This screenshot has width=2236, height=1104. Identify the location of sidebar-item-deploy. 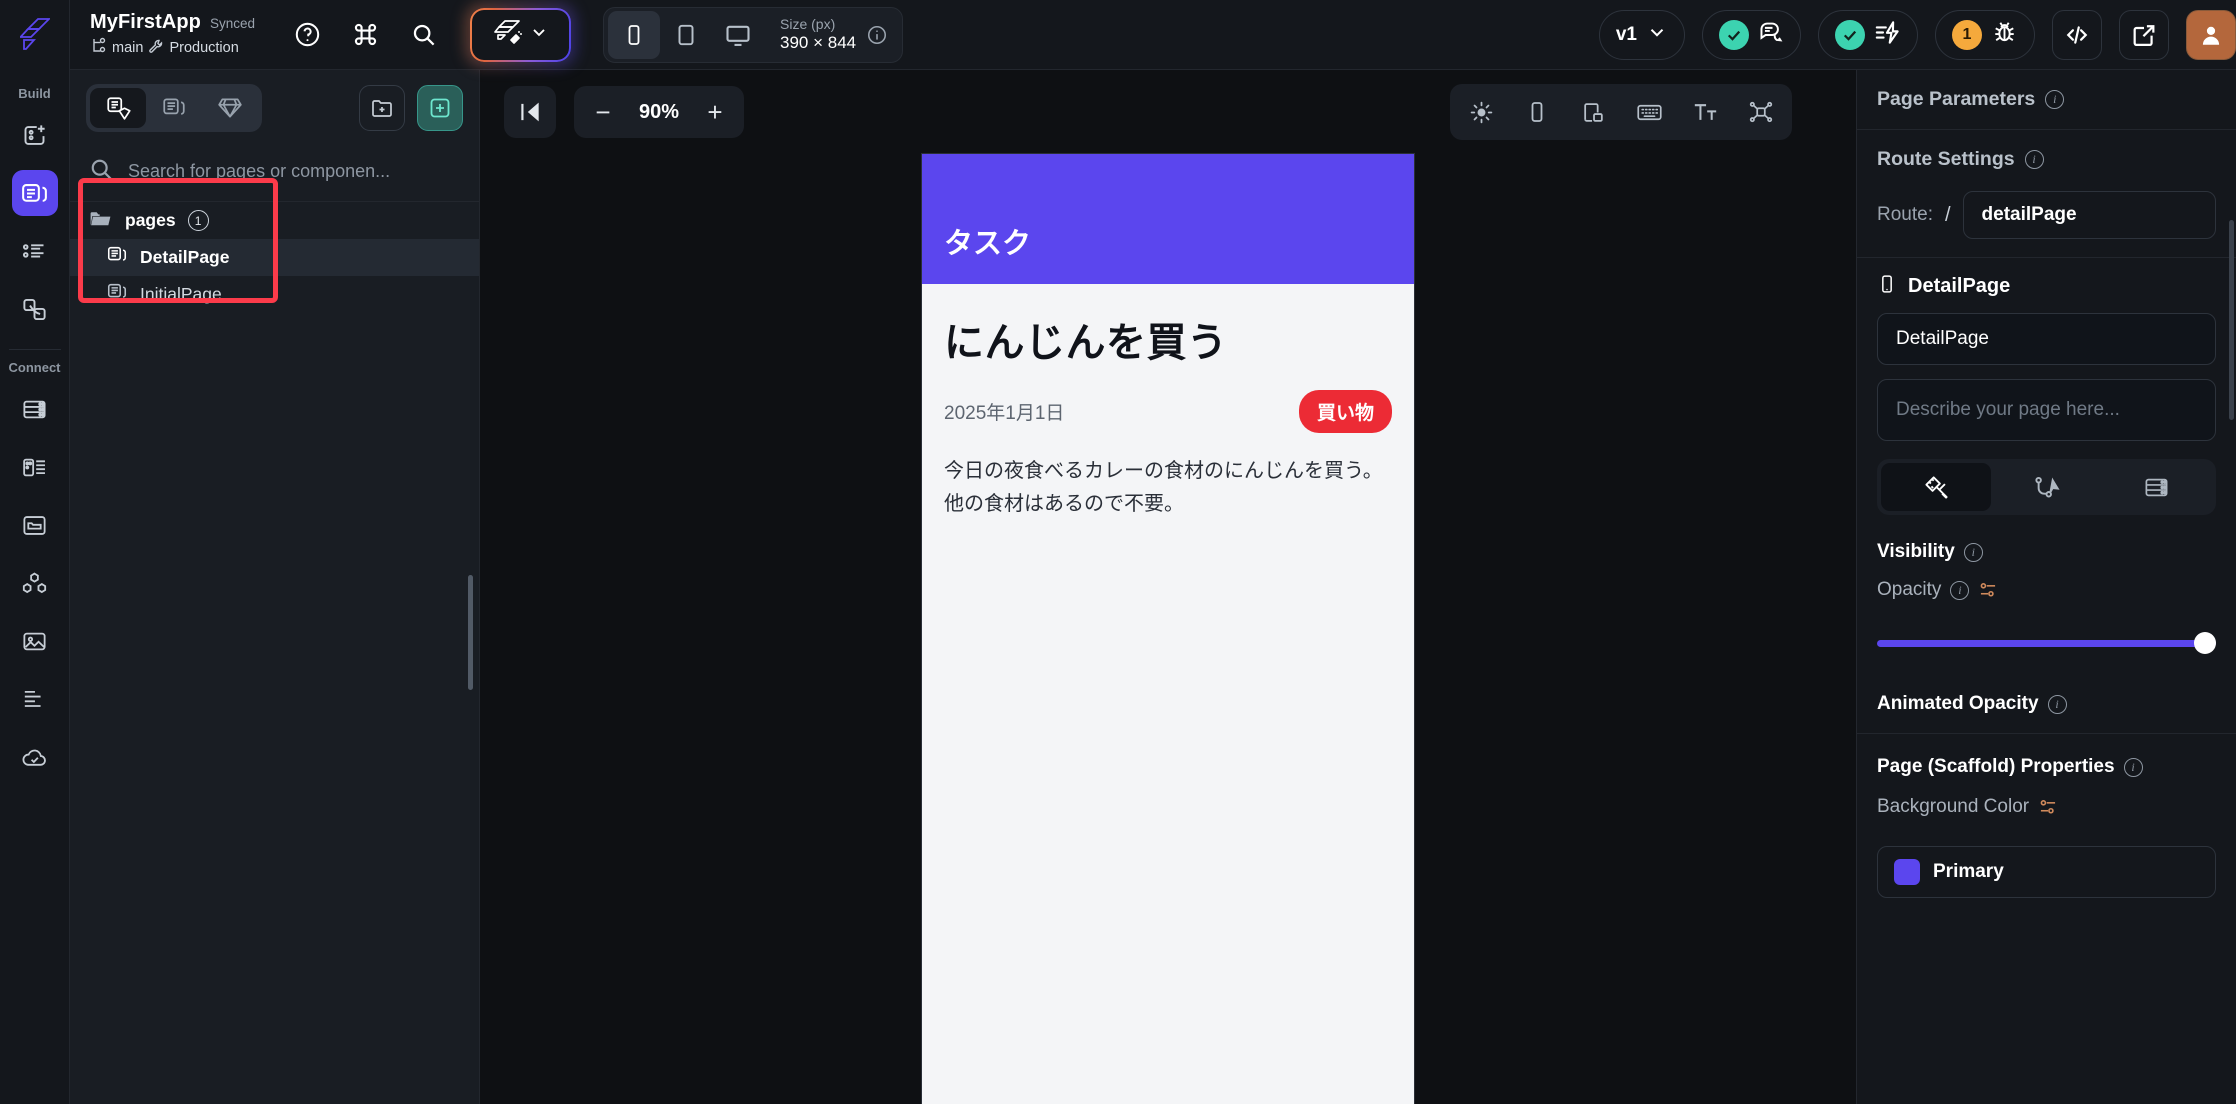
(35, 757).